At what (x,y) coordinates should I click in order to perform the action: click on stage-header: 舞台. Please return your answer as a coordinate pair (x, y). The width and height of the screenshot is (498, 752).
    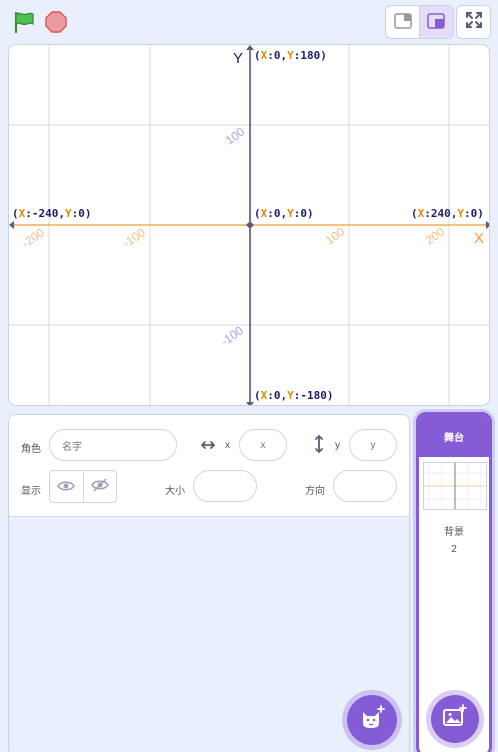
    Looking at the image, I should click on (454, 436).